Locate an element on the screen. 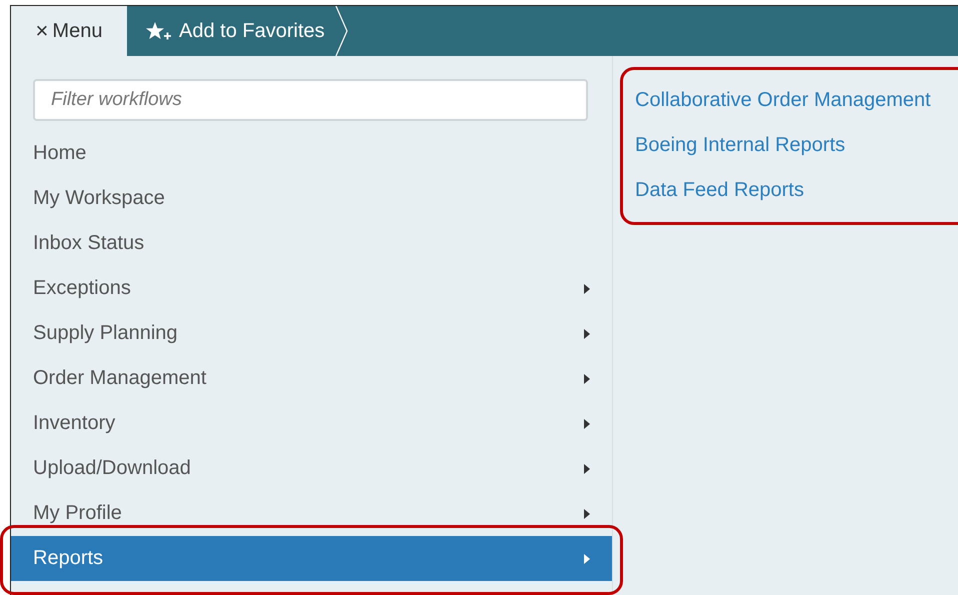 This screenshot has width=958, height=595. filter-field: Filter workflows is located at coordinates (310, 100).